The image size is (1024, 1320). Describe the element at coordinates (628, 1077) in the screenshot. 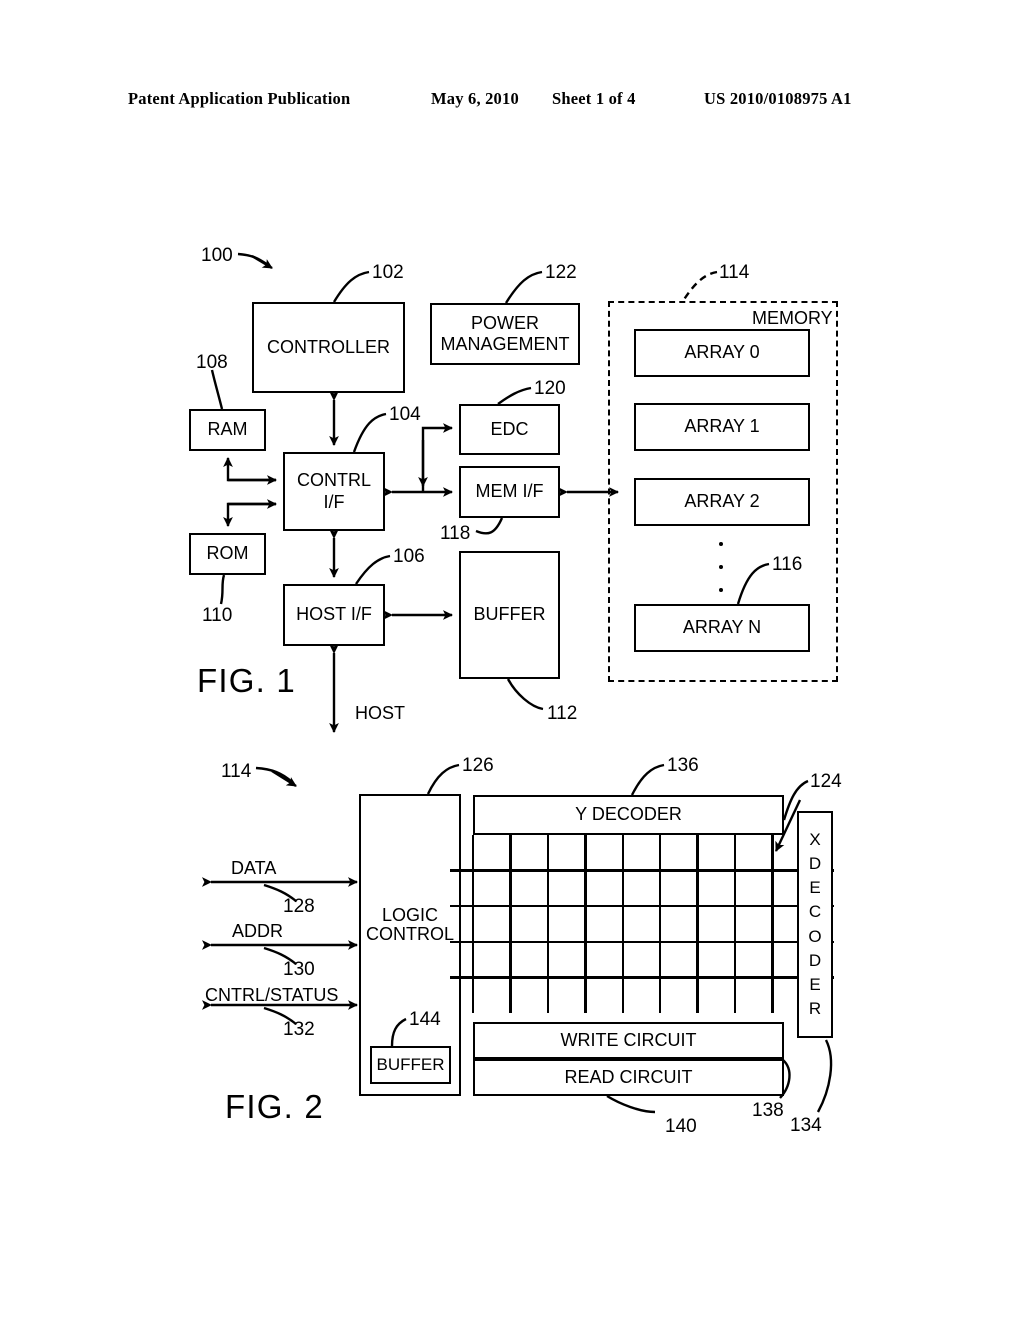

I see `block-read-circuit: READ CIRCUIT` at that location.